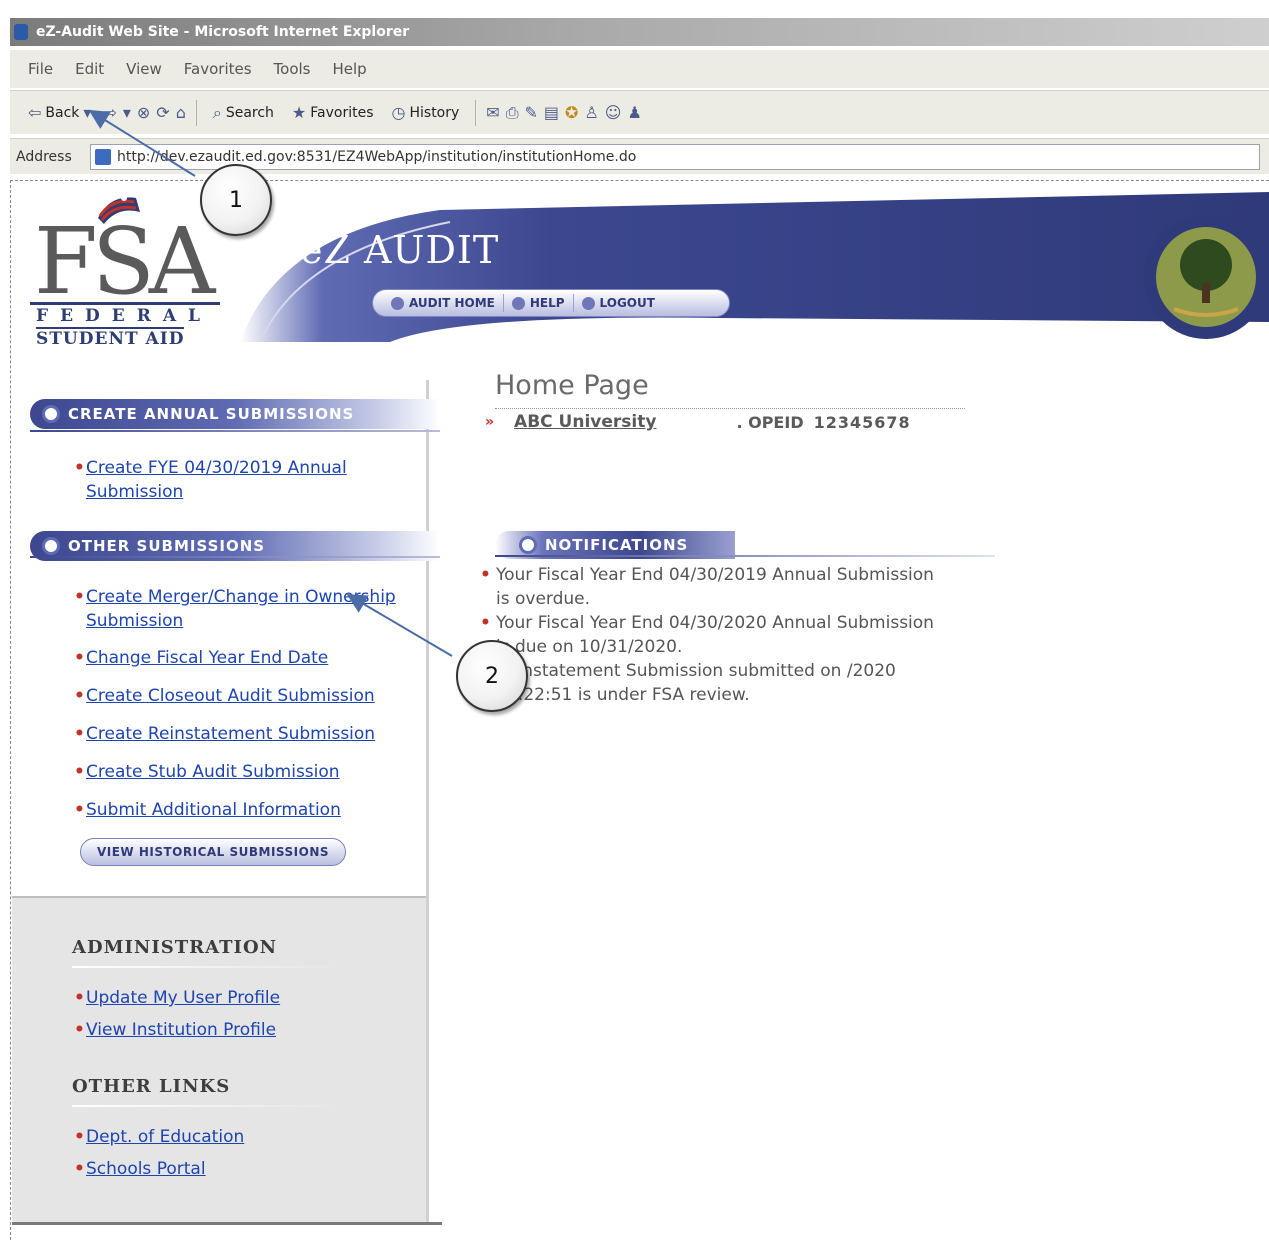 The height and width of the screenshot is (1240, 1269). Describe the element at coordinates (591, 112) in the screenshot. I see `person-icon: ♙` at that location.